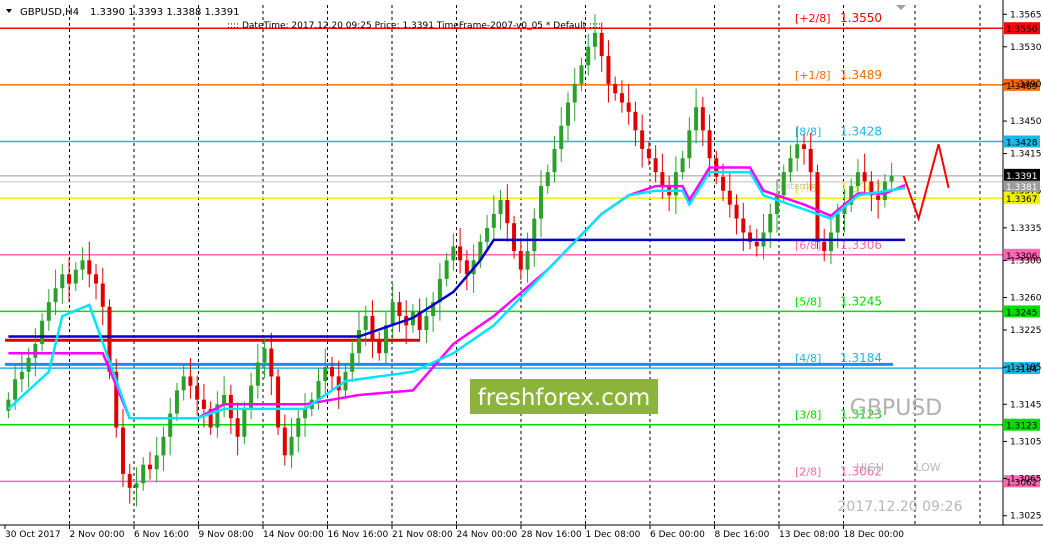 This screenshot has width=1043, height=545. What do you see at coordinates (1026, 299) in the screenshot?
I see `y-tick-label: 1.3260` at bounding box center [1026, 299].